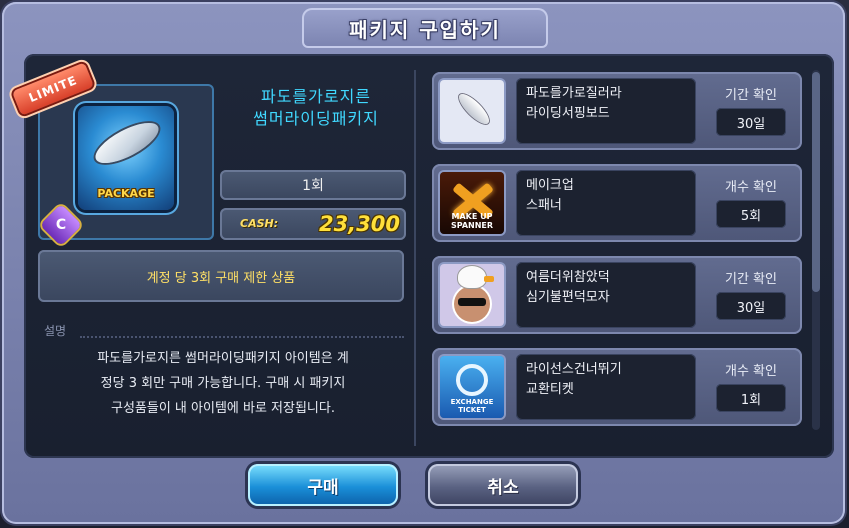 The width and height of the screenshot is (849, 528). I want to click on item-name-line2: 교환티켓, so click(550, 389).